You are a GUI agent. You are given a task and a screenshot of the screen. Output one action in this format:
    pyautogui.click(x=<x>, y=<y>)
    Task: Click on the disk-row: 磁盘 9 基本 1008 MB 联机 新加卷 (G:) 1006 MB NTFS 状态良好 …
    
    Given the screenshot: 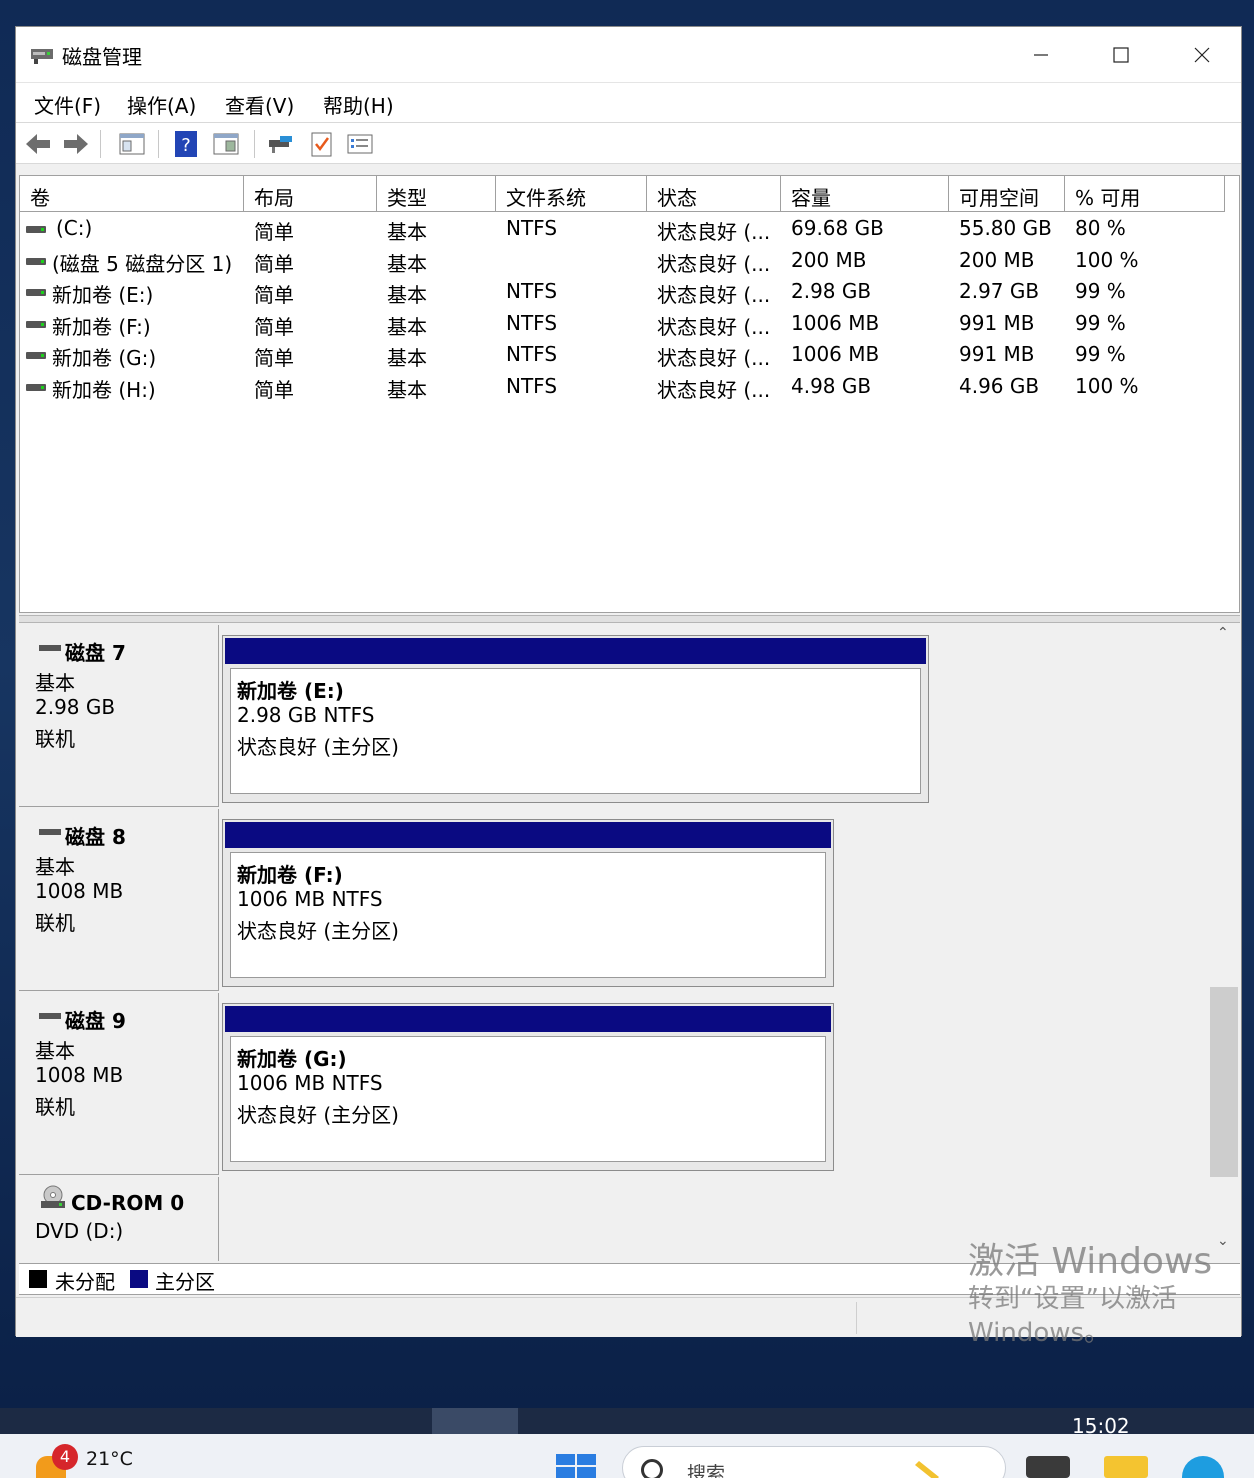 What is the action you would take?
    pyautogui.click(x=621, y=1085)
    